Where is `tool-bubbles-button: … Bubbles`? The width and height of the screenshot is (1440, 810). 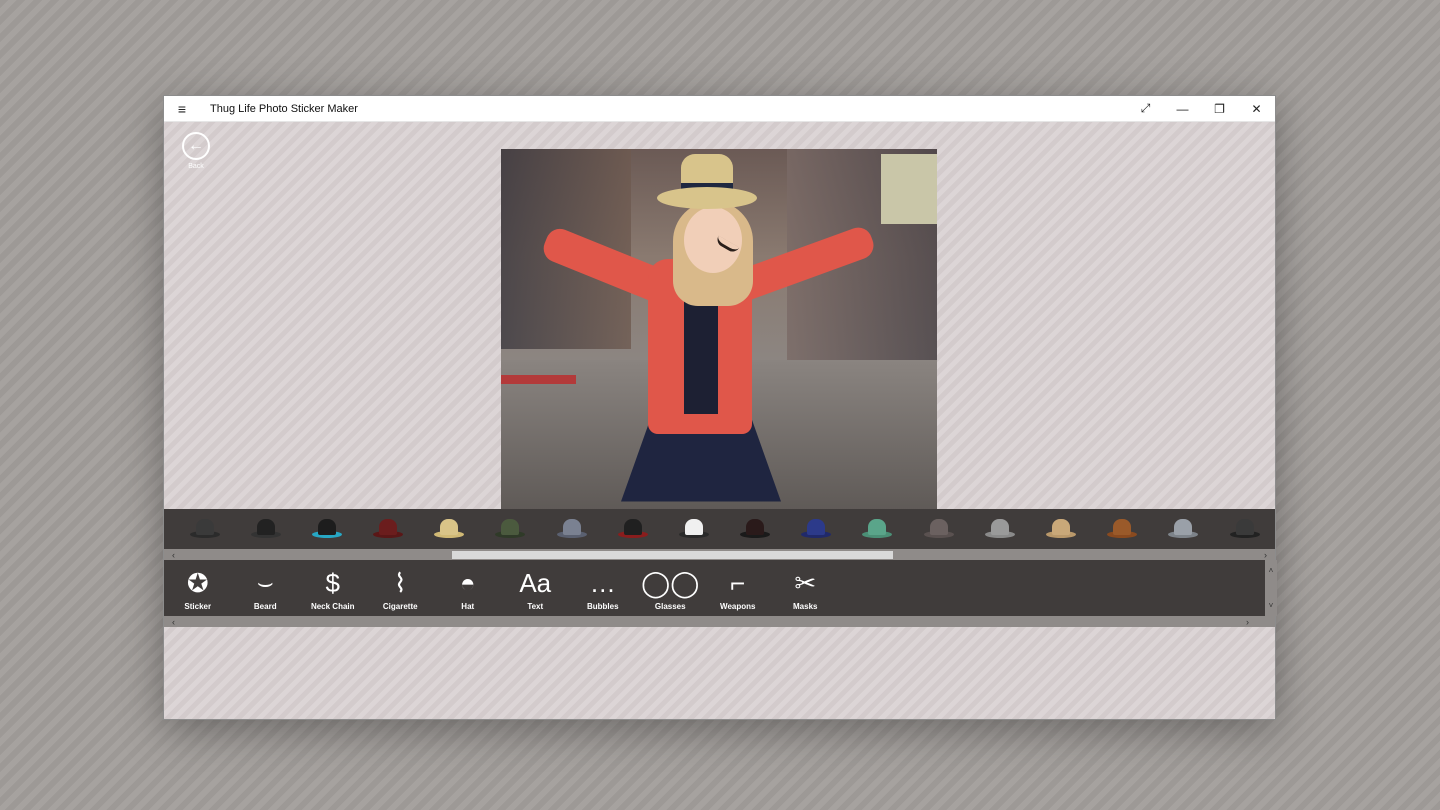 tool-bubbles-button: … Bubbles is located at coordinates (603, 588).